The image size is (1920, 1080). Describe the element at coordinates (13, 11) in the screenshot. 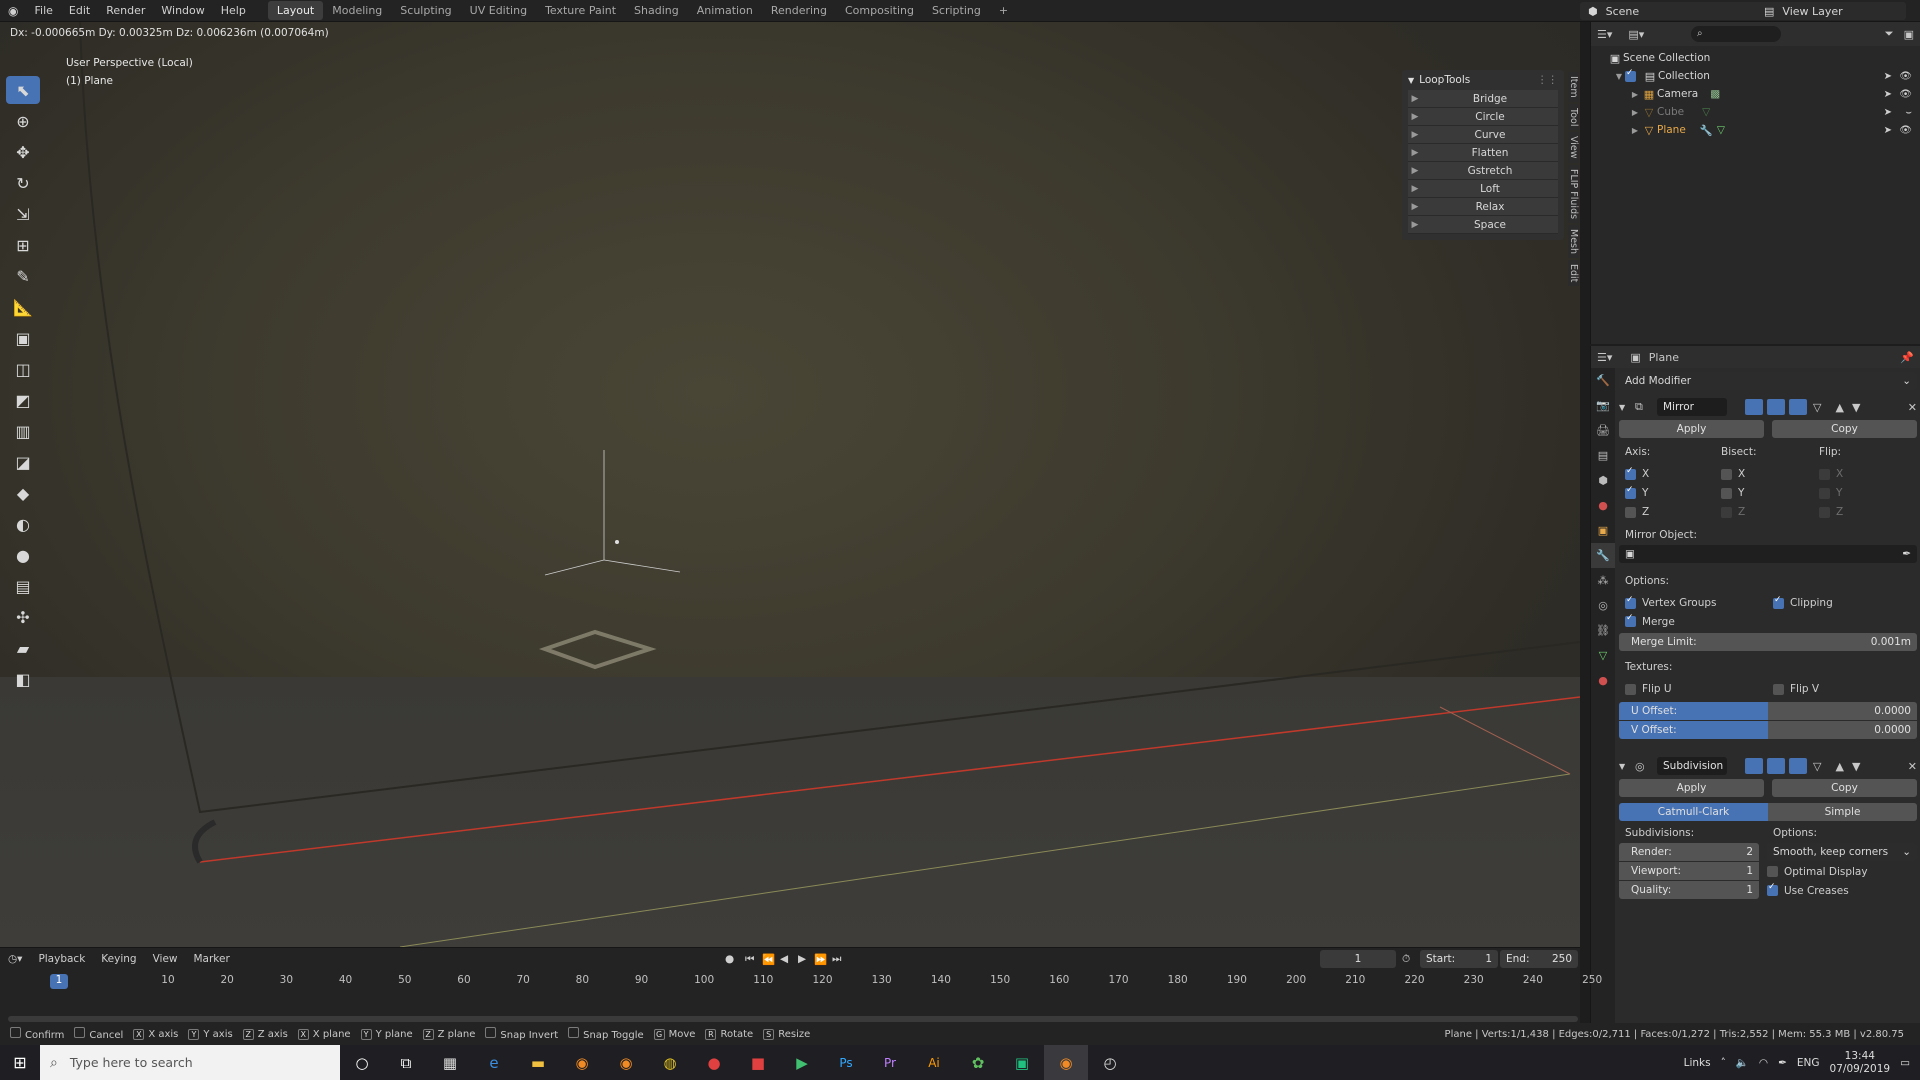

I see `blender-logo-icon: ◉` at that location.